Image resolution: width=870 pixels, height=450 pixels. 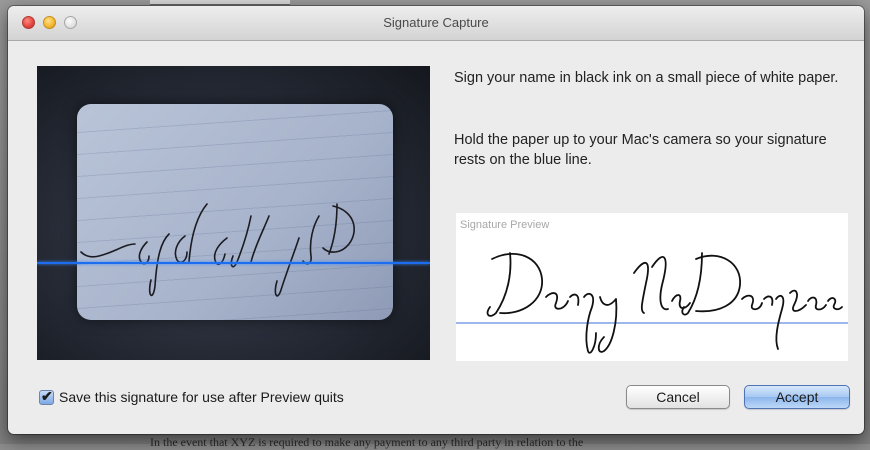 I want to click on title-bar: Signature Capture, so click(x=436, y=23).